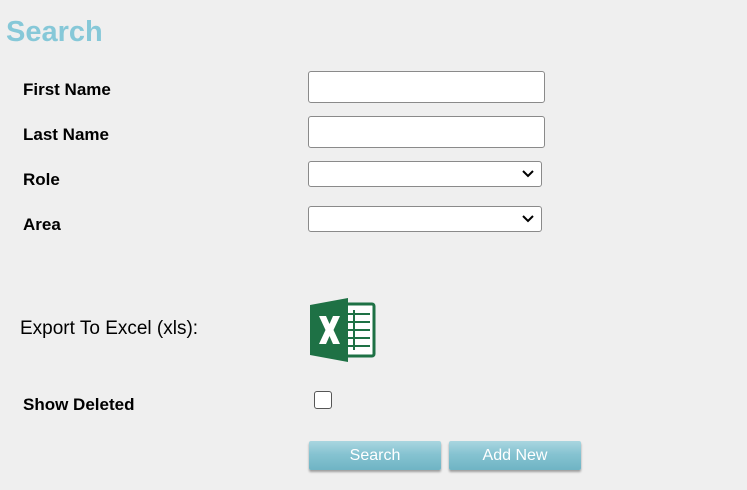 Image resolution: width=747 pixels, height=490 pixels. I want to click on last-name-input, so click(426, 132).